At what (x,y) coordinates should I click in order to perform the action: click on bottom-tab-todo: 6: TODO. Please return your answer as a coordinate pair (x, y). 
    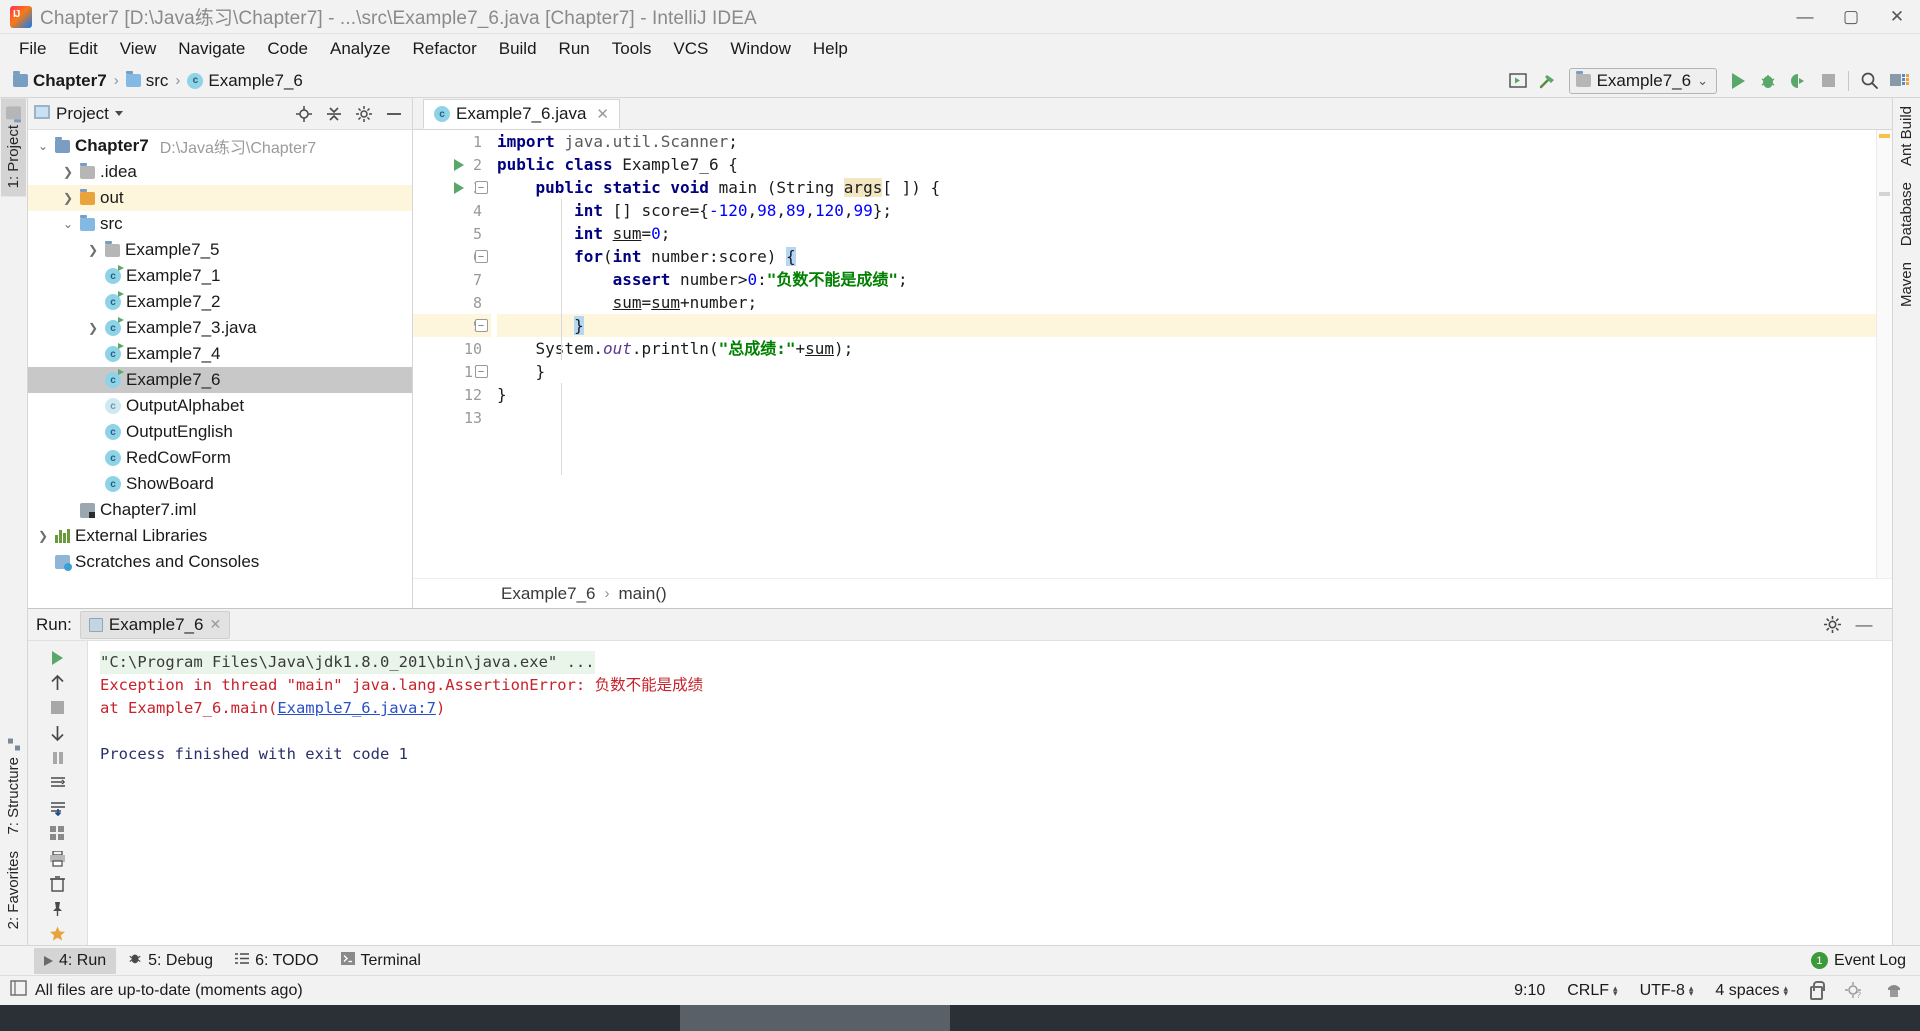
    Looking at the image, I should click on (276, 961).